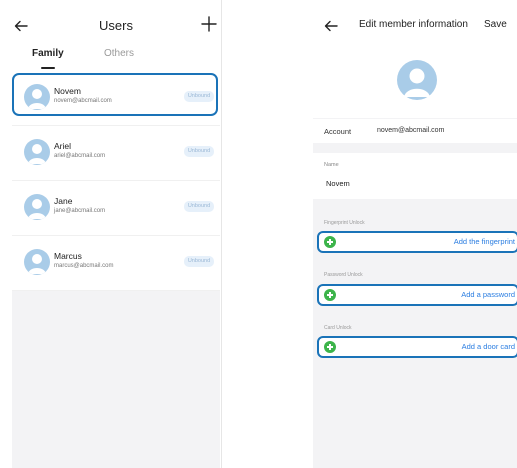  I want to click on screen-divider, so click(221, 234).